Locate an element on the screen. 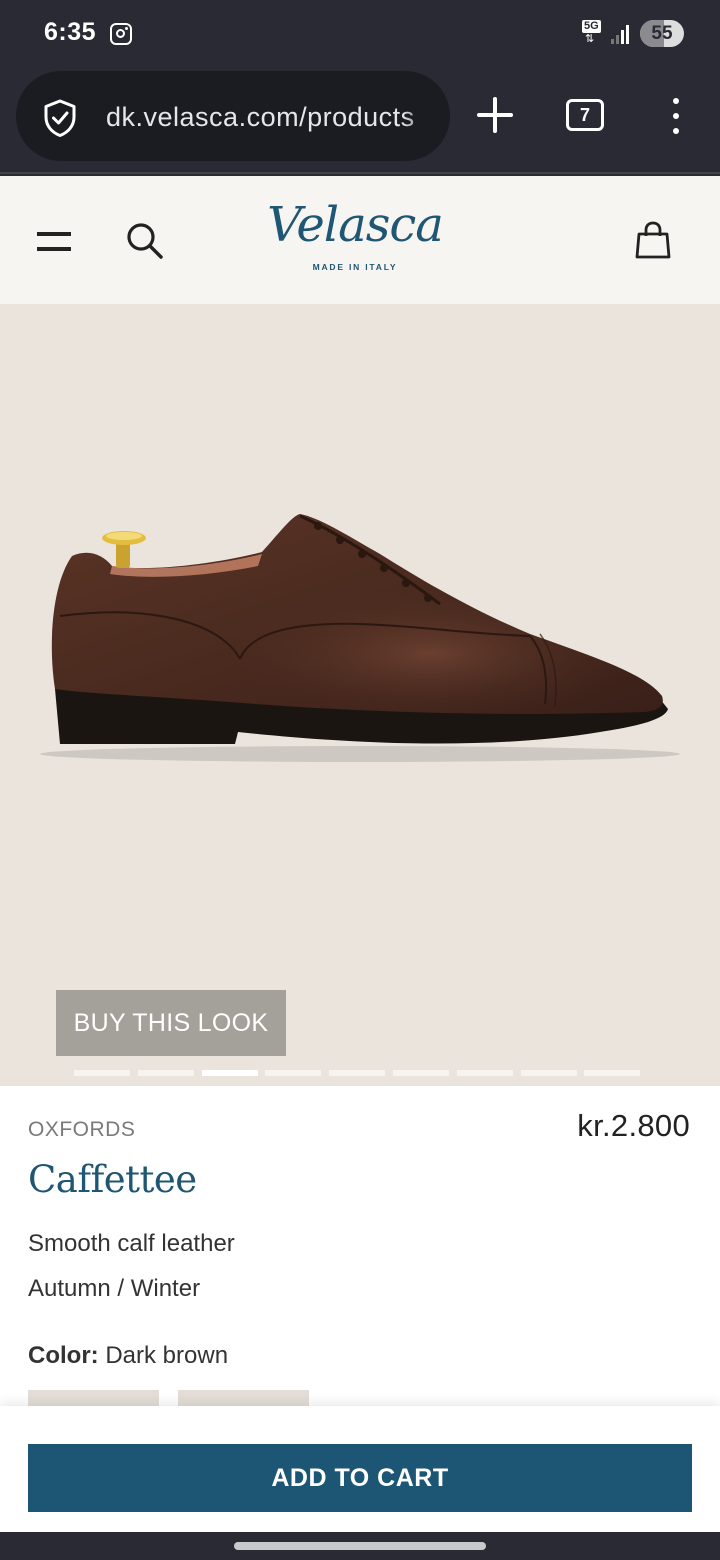 The image size is (720, 1560). url-text: dk.velasca.com/products is located at coordinates (271, 116).